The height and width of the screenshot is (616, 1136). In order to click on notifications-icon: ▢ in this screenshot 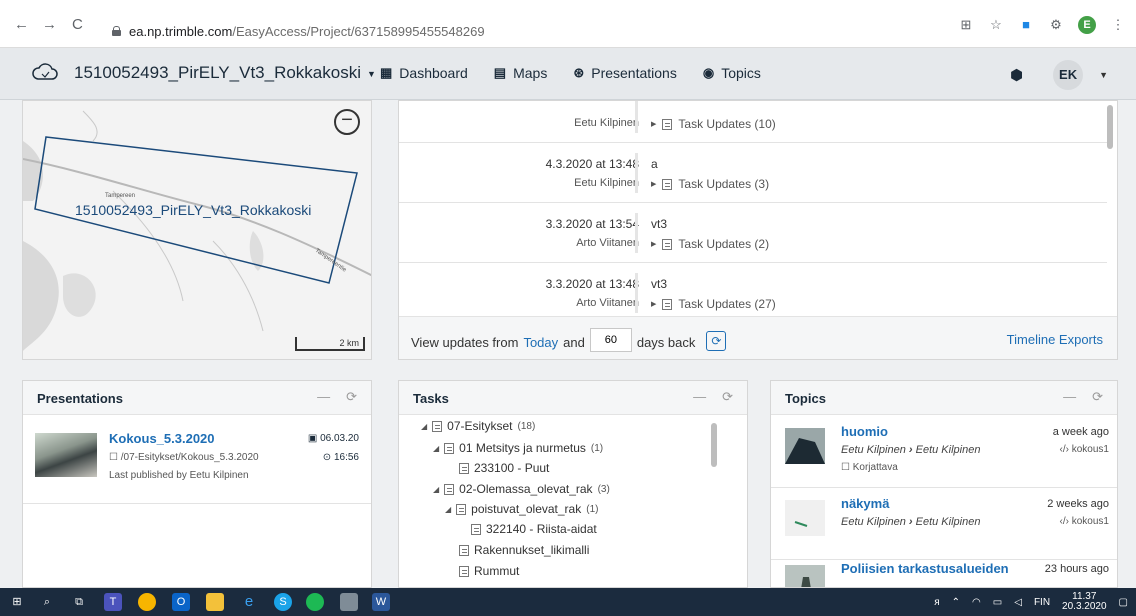, I will do `click(1123, 602)`.